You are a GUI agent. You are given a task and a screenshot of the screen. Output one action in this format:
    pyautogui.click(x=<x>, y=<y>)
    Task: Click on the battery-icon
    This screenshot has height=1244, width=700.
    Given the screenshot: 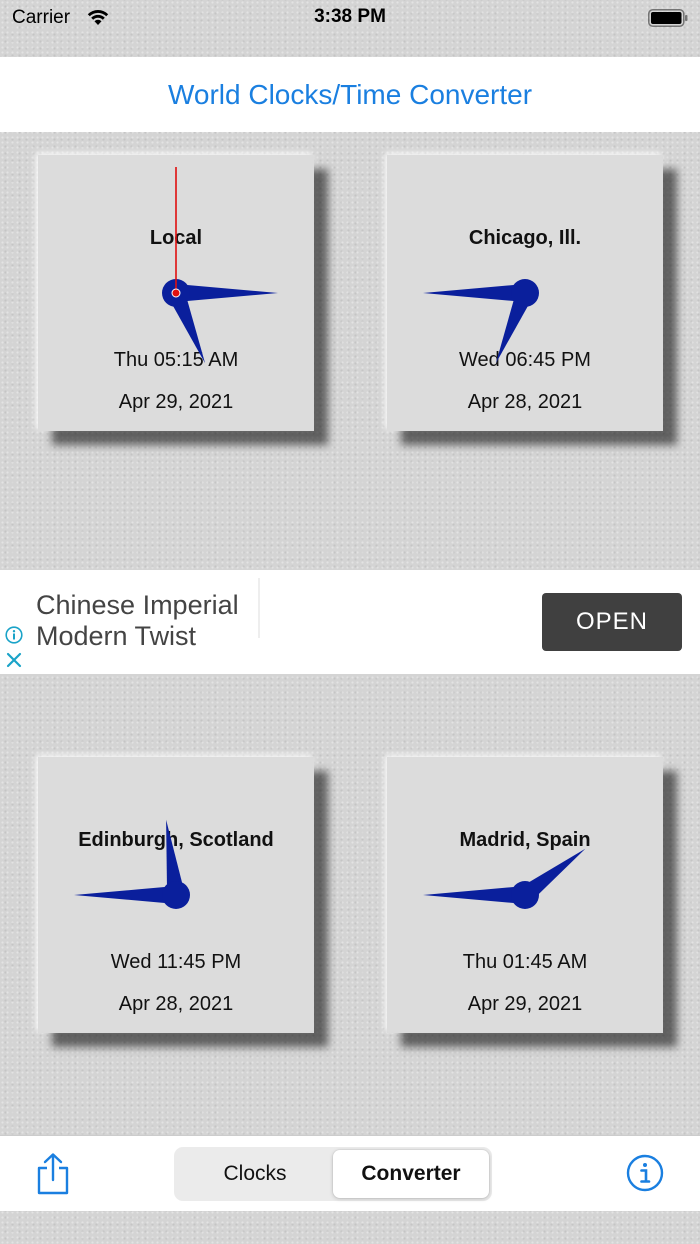 What is the action you would take?
    pyautogui.click(x=668, y=18)
    